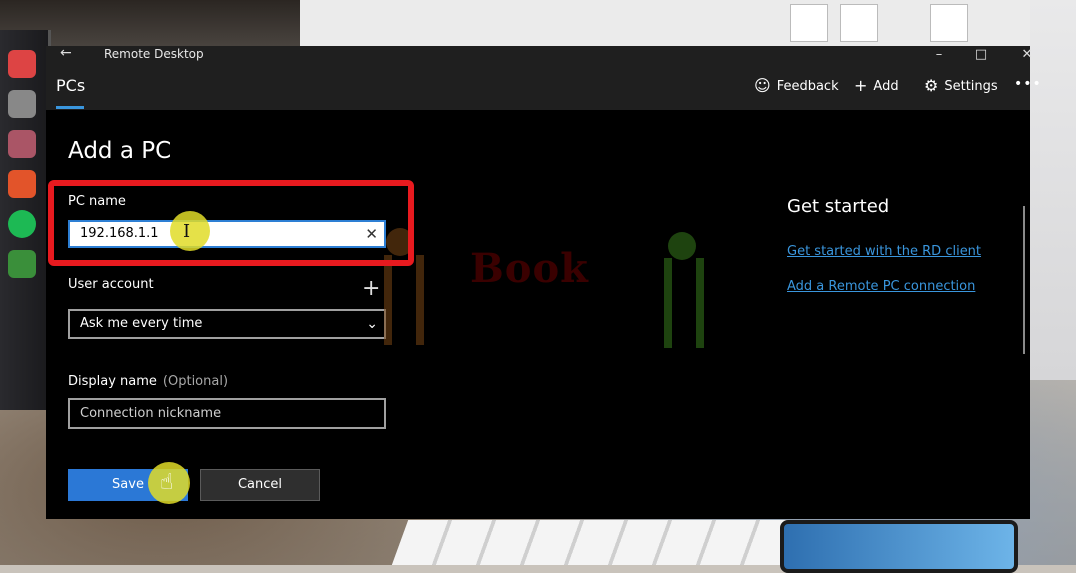 The height and width of the screenshot is (573, 1076). What do you see at coordinates (120, 151) in the screenshot?
I see `page-title: Add a PC` at bounding box center [120, 151].